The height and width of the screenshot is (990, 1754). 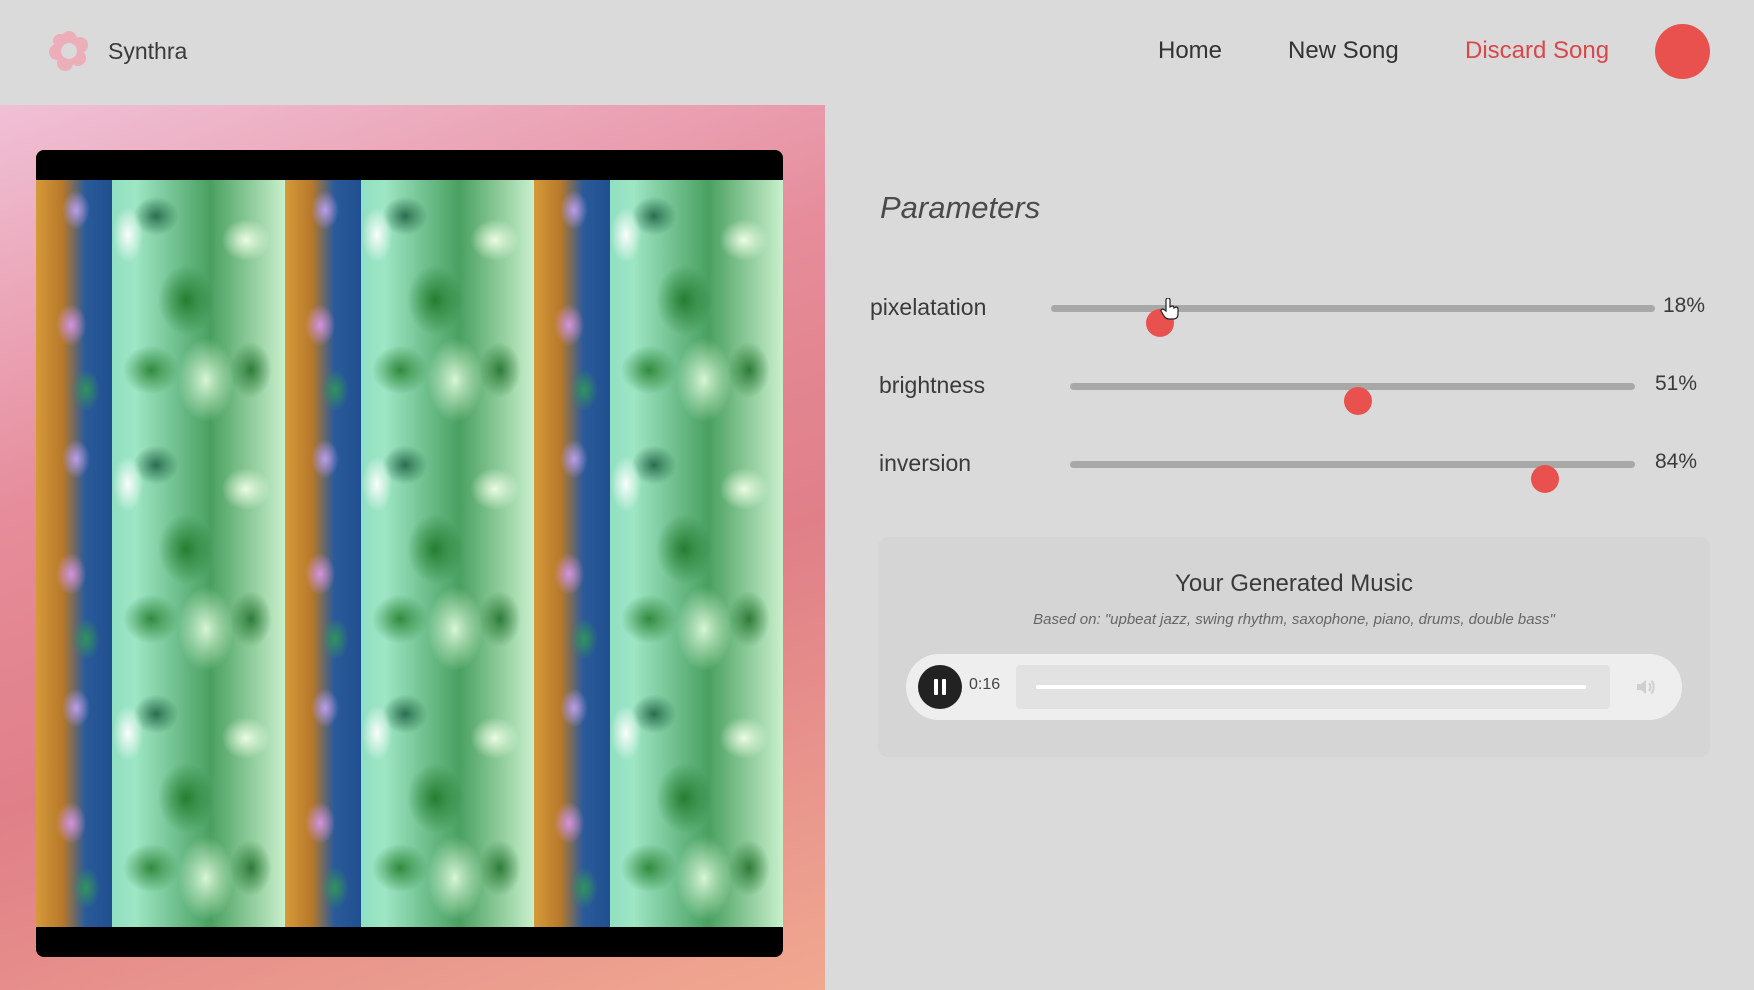 What do you see at coordinates (877, 52) in the screenshot?
I see `top-nav-bar: Synthra Home New Song Discard Song` at bounding box center [877, 52].